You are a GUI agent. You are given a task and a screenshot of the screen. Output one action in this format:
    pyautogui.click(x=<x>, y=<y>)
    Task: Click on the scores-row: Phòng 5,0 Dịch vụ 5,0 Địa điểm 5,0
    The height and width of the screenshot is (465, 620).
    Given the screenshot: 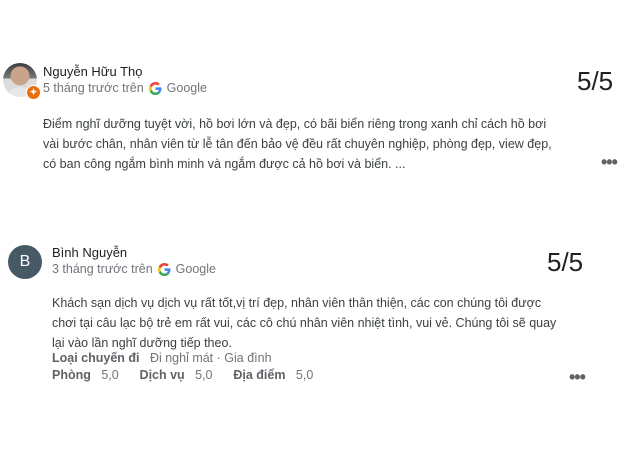 What is the action you would take?
    pyautogui.click(x=182, y=375)
    